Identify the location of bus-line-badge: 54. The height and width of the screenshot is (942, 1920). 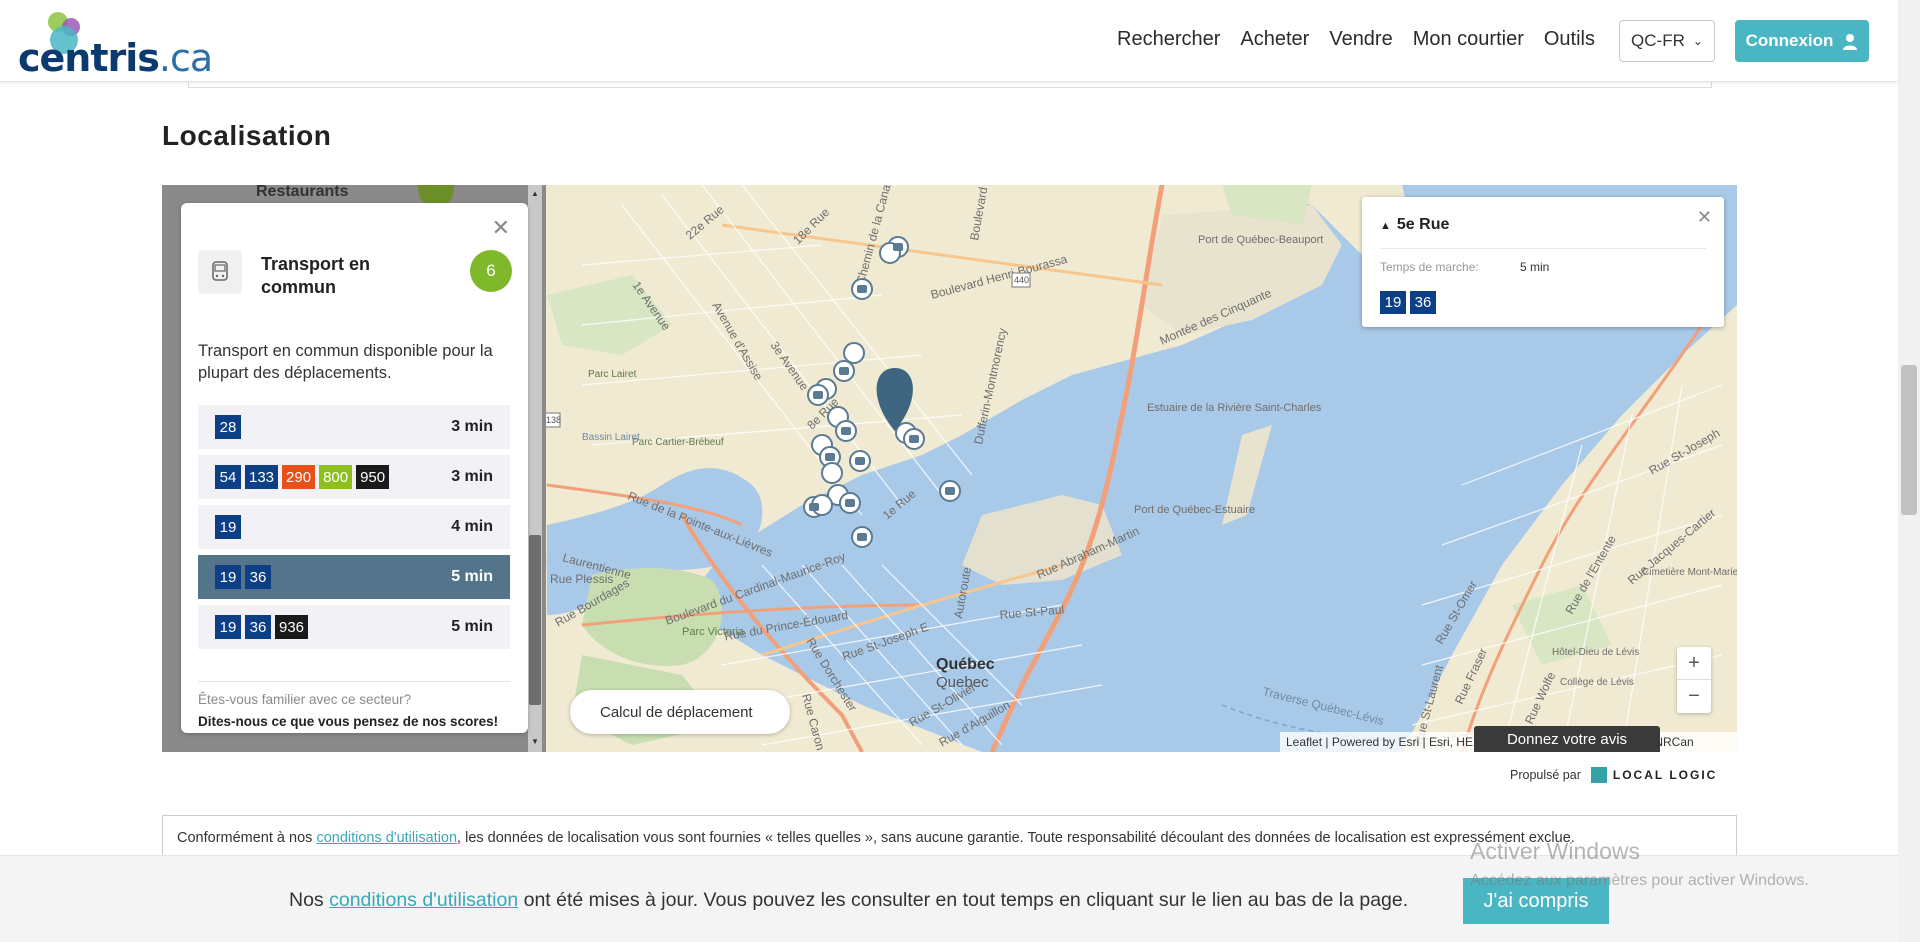
(228, 477).